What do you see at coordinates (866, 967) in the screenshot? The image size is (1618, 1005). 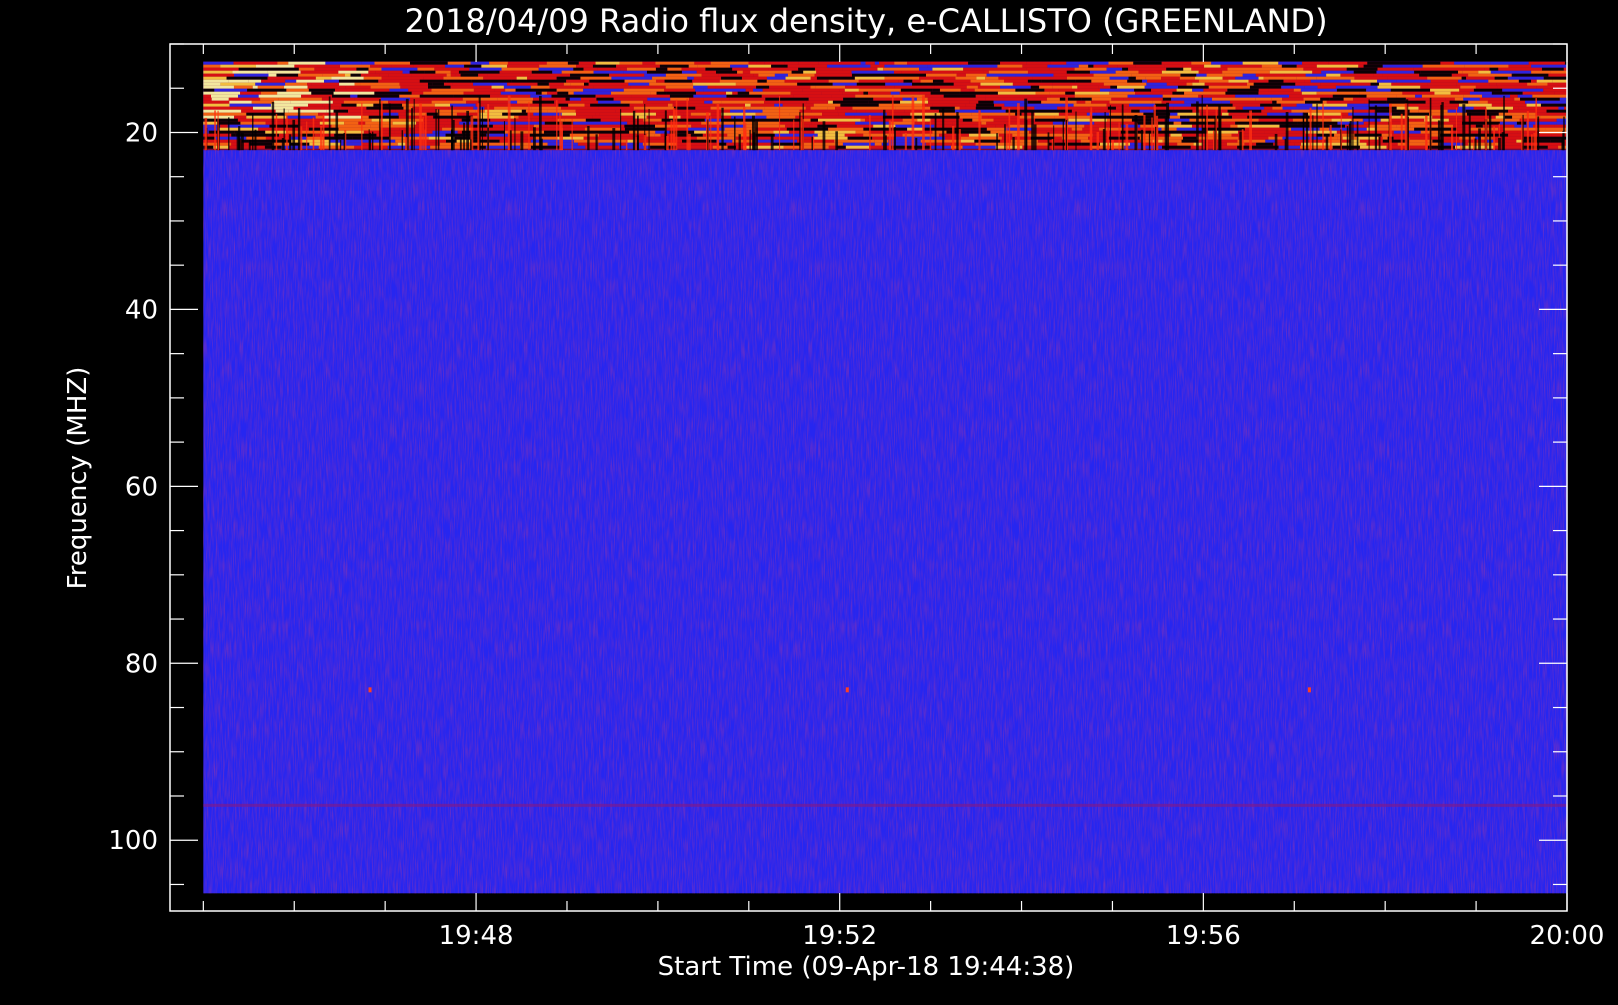 I see `x-axis-label: Start Time (09-Apr-18 19:44:38)` at bounding box center [866, 967].